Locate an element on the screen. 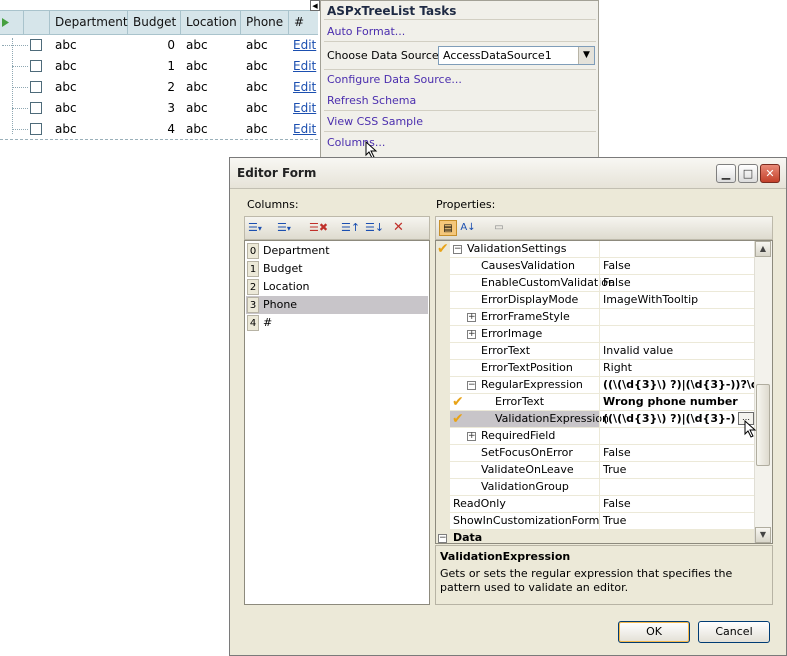 The width and height of the screenshot is (787, 656). move-up-icon: ☰↑ is located at coordinates (351, 227).